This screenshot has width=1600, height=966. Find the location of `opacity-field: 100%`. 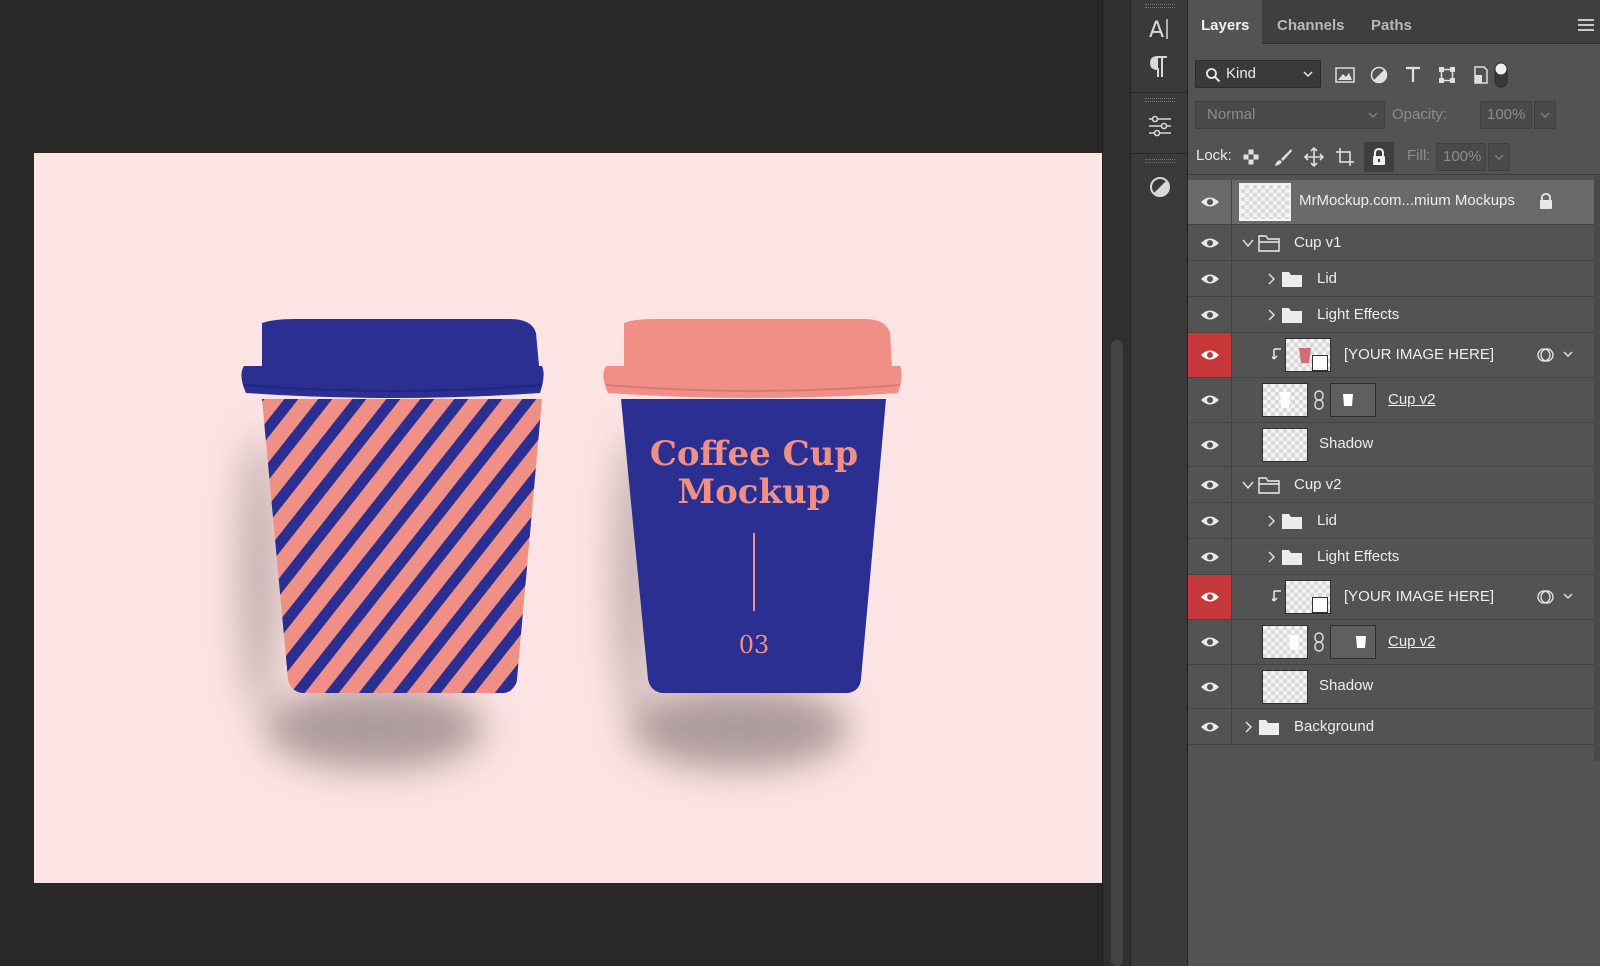

opacity-field: 100% is located at coordinates (1506, 115).